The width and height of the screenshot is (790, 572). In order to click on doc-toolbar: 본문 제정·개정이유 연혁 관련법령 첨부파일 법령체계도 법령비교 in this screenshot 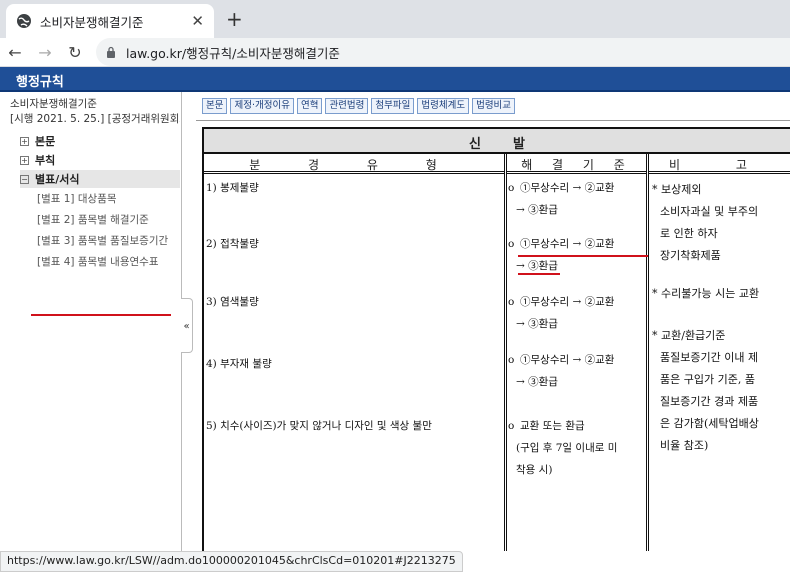, I will do `click(360, 106)`.